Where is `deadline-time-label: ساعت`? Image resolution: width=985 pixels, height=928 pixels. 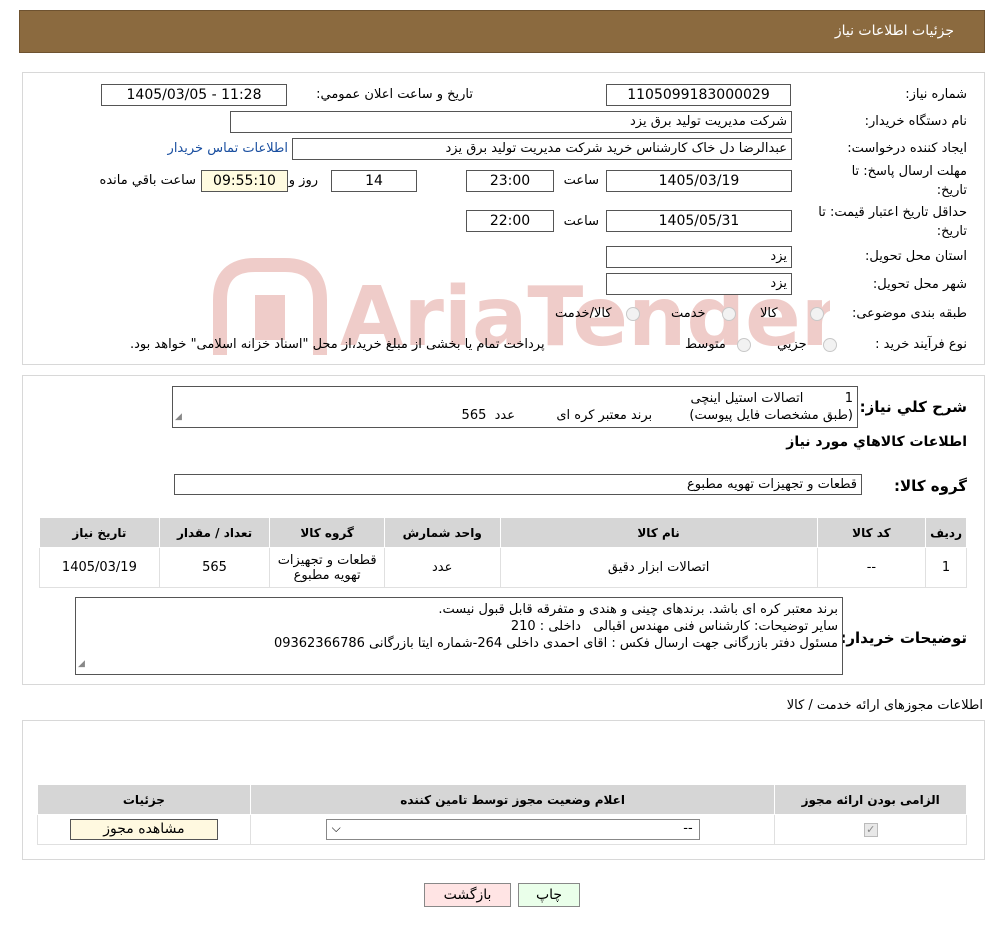 deadline-time-label: ساعت is located at coordinates (581, 180).